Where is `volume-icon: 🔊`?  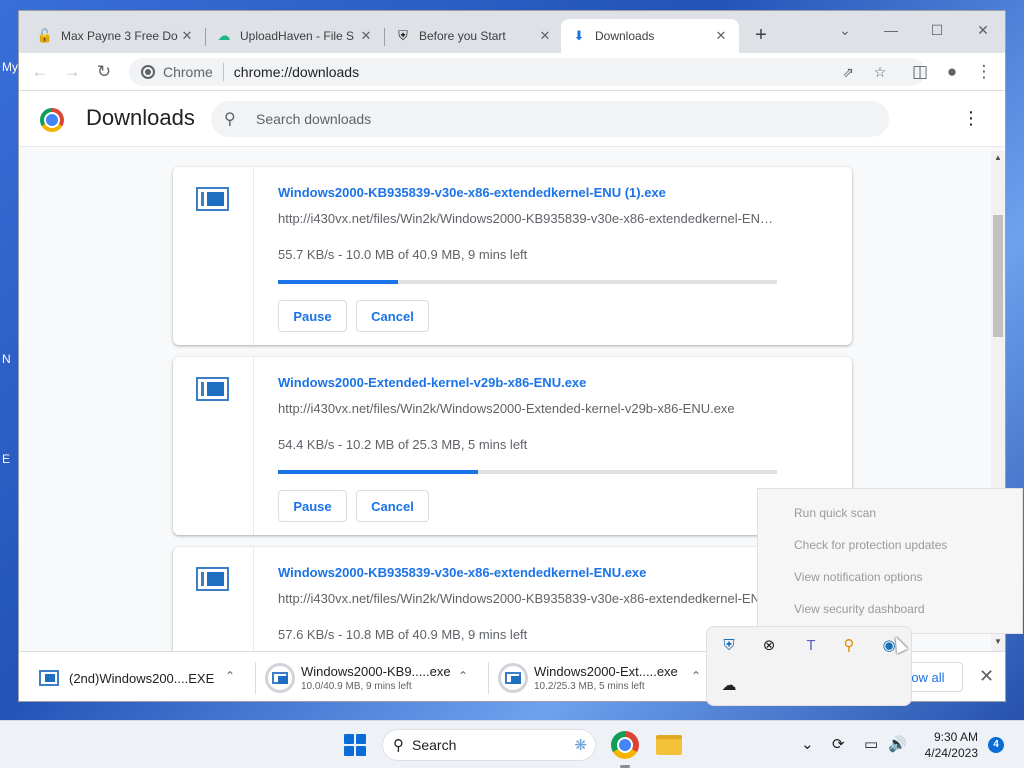 volume-icon: 🔊 is located at coordinates (897, 744).